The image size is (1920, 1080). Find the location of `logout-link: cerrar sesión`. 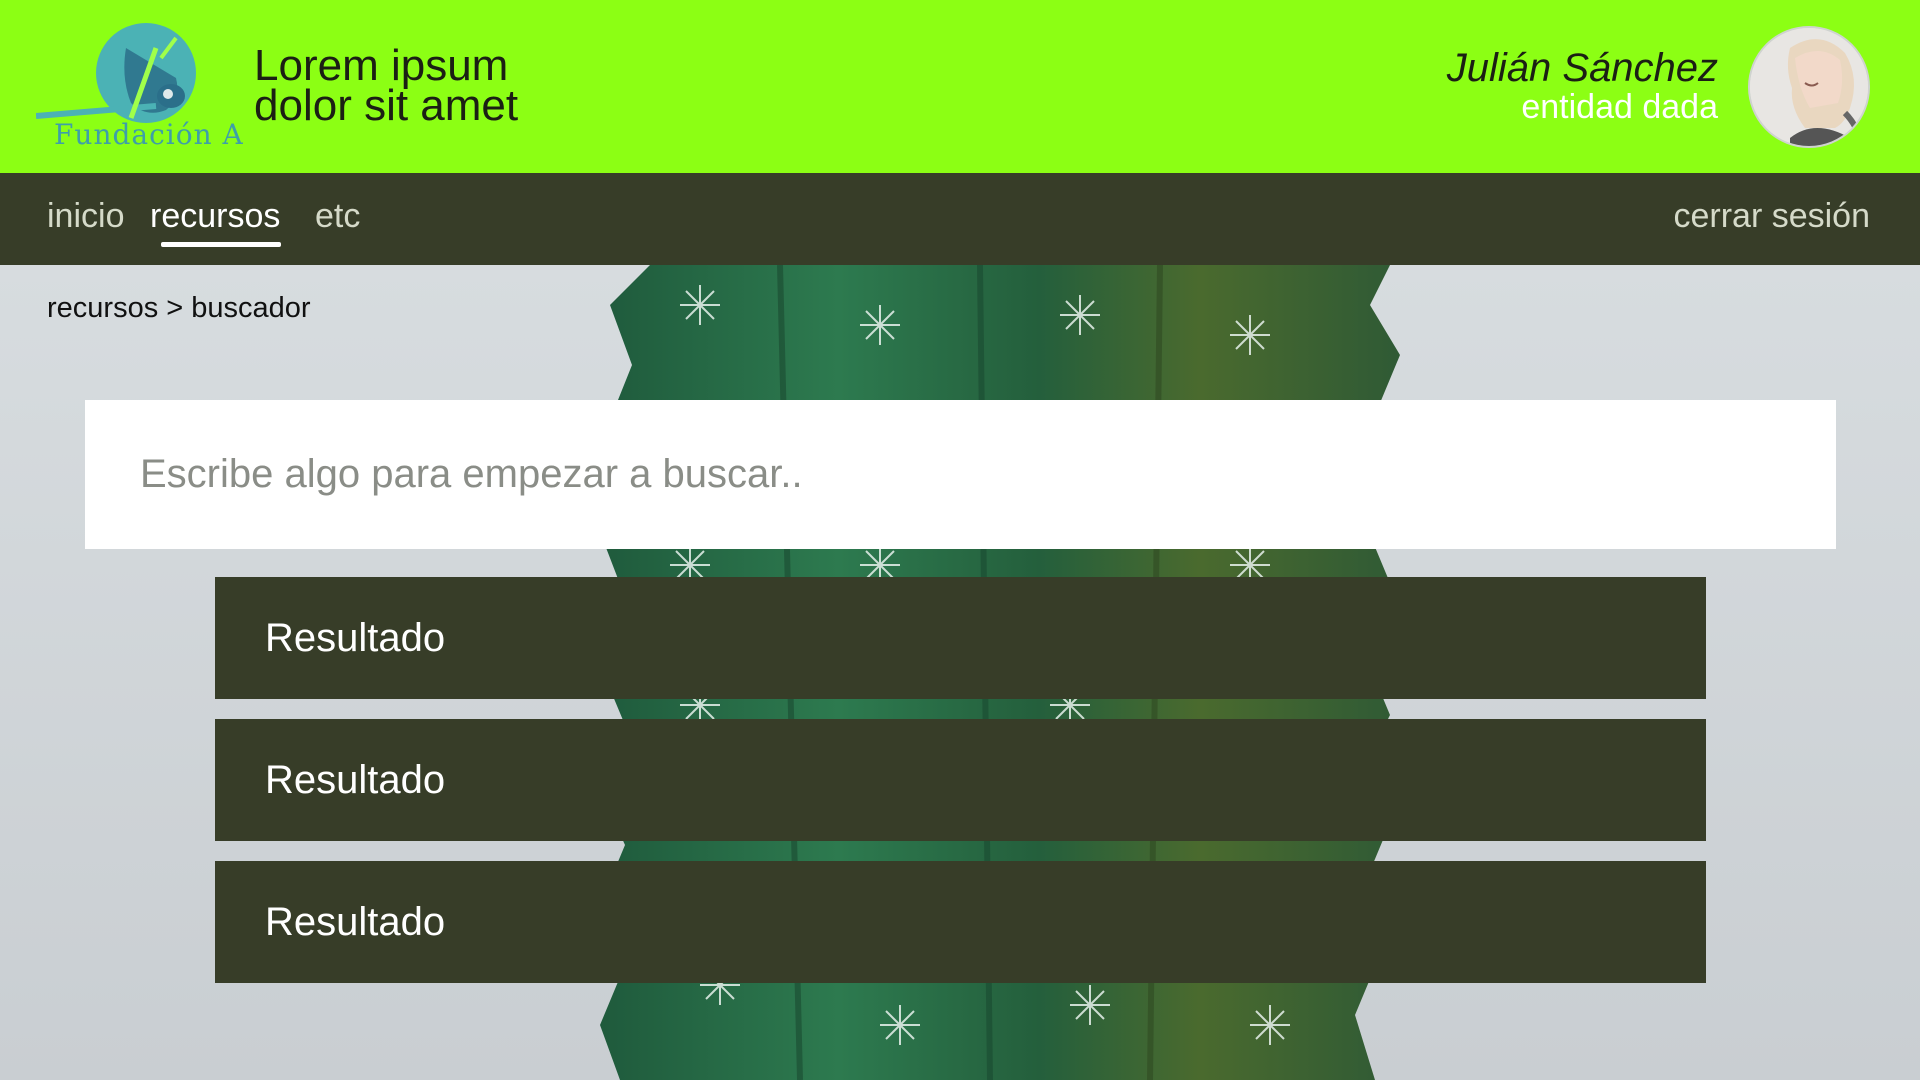

logout-link: cerrar sesión is located at coordinates (1771, 216).